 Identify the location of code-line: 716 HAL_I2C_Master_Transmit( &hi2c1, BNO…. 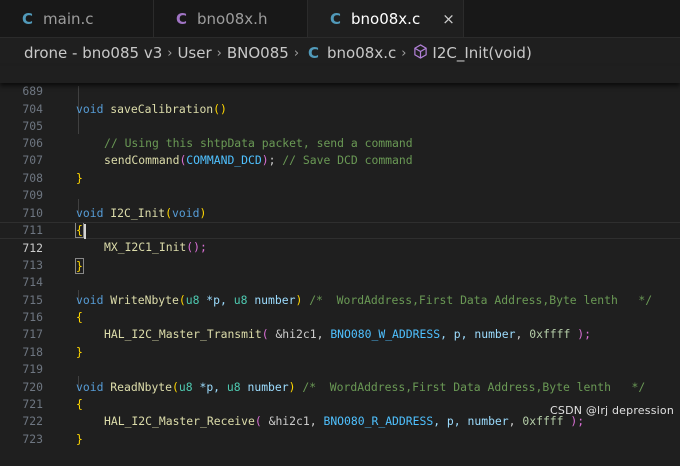
(340, 316).